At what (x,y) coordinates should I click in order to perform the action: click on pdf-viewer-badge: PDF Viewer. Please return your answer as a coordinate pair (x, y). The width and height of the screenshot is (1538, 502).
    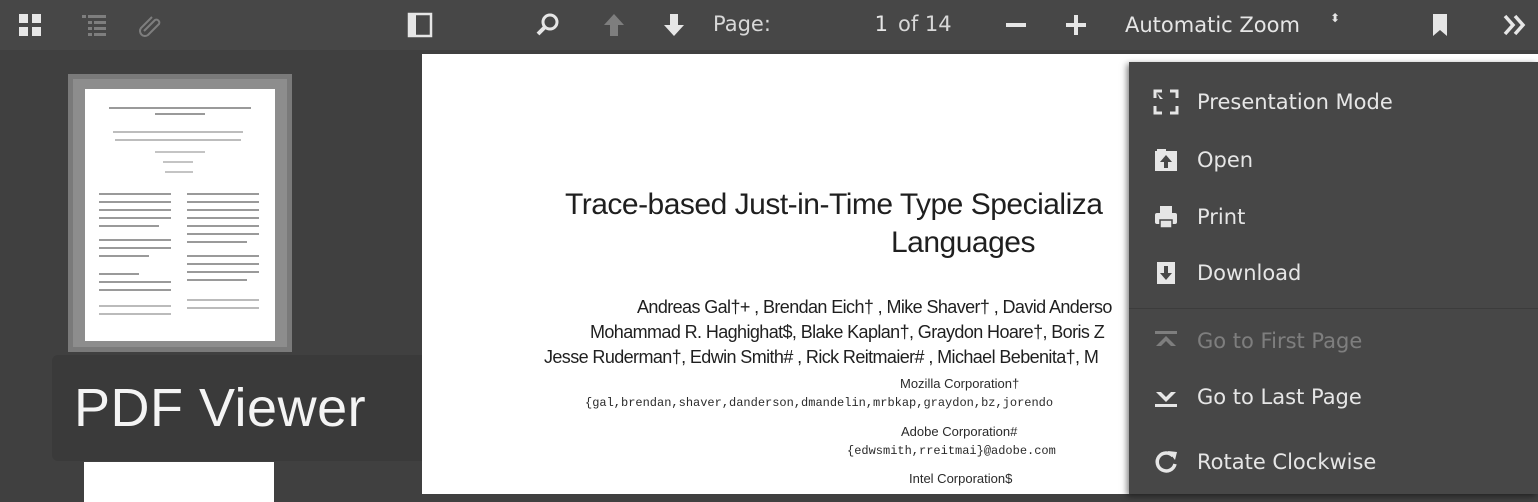
    Looking at the image, I should click on (258, 408).